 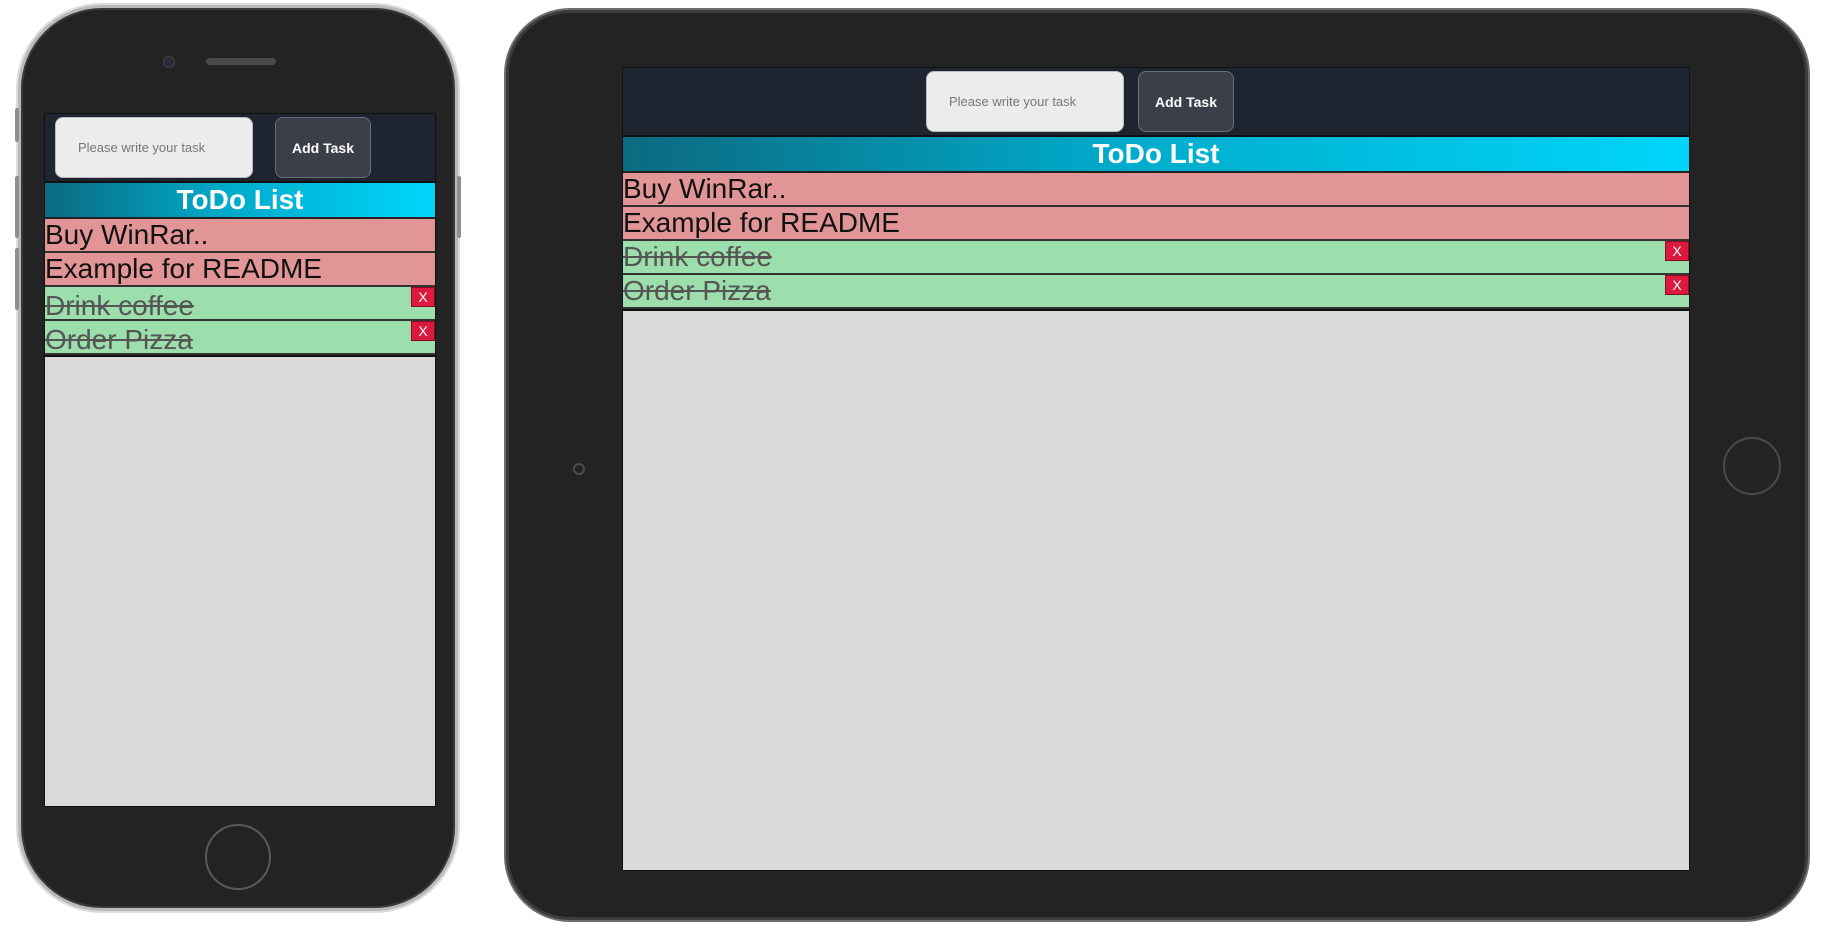 What do you see at coordinates (17, 207) in the screenshot?
I see `phone-volume-up` at bounding box center [17, 207].